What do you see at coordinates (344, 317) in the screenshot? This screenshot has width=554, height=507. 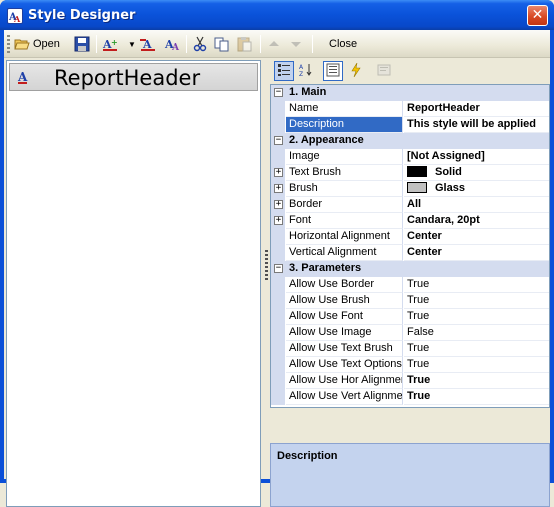 I see `property-name: Allow Use Font` at bounding box center [344, 317].